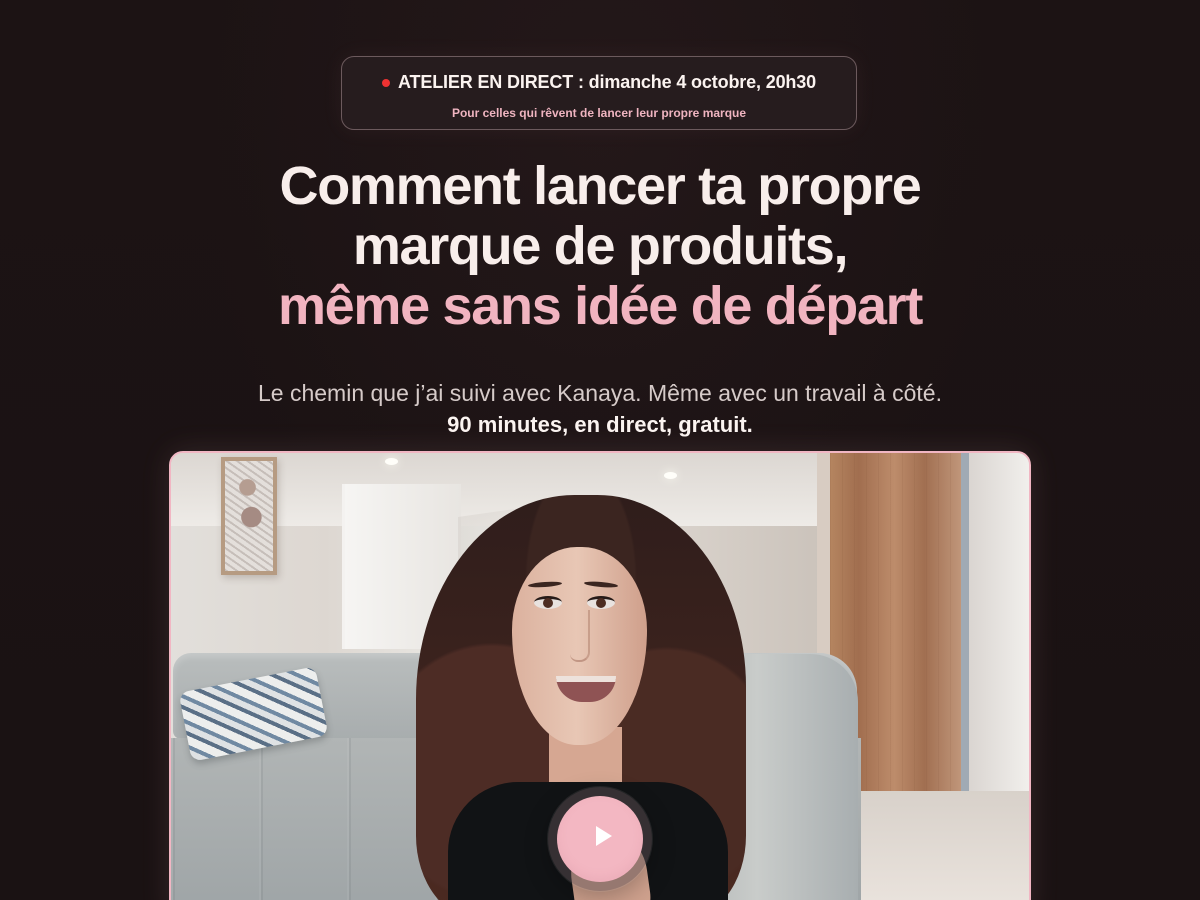  I want to click on live-workshop-date: dimanche 4 octobre, 20h30, so click(699, 82).